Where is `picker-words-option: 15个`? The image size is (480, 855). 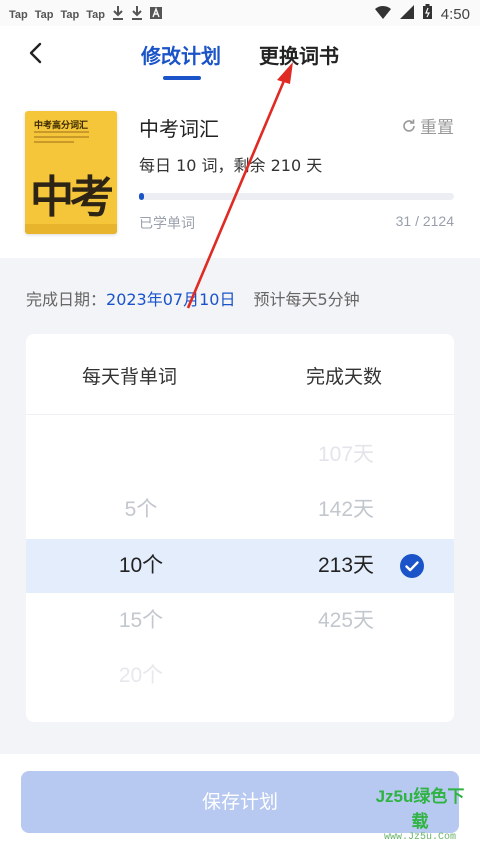
picker-words-option: 15个 is located at coordinates (141, 621).